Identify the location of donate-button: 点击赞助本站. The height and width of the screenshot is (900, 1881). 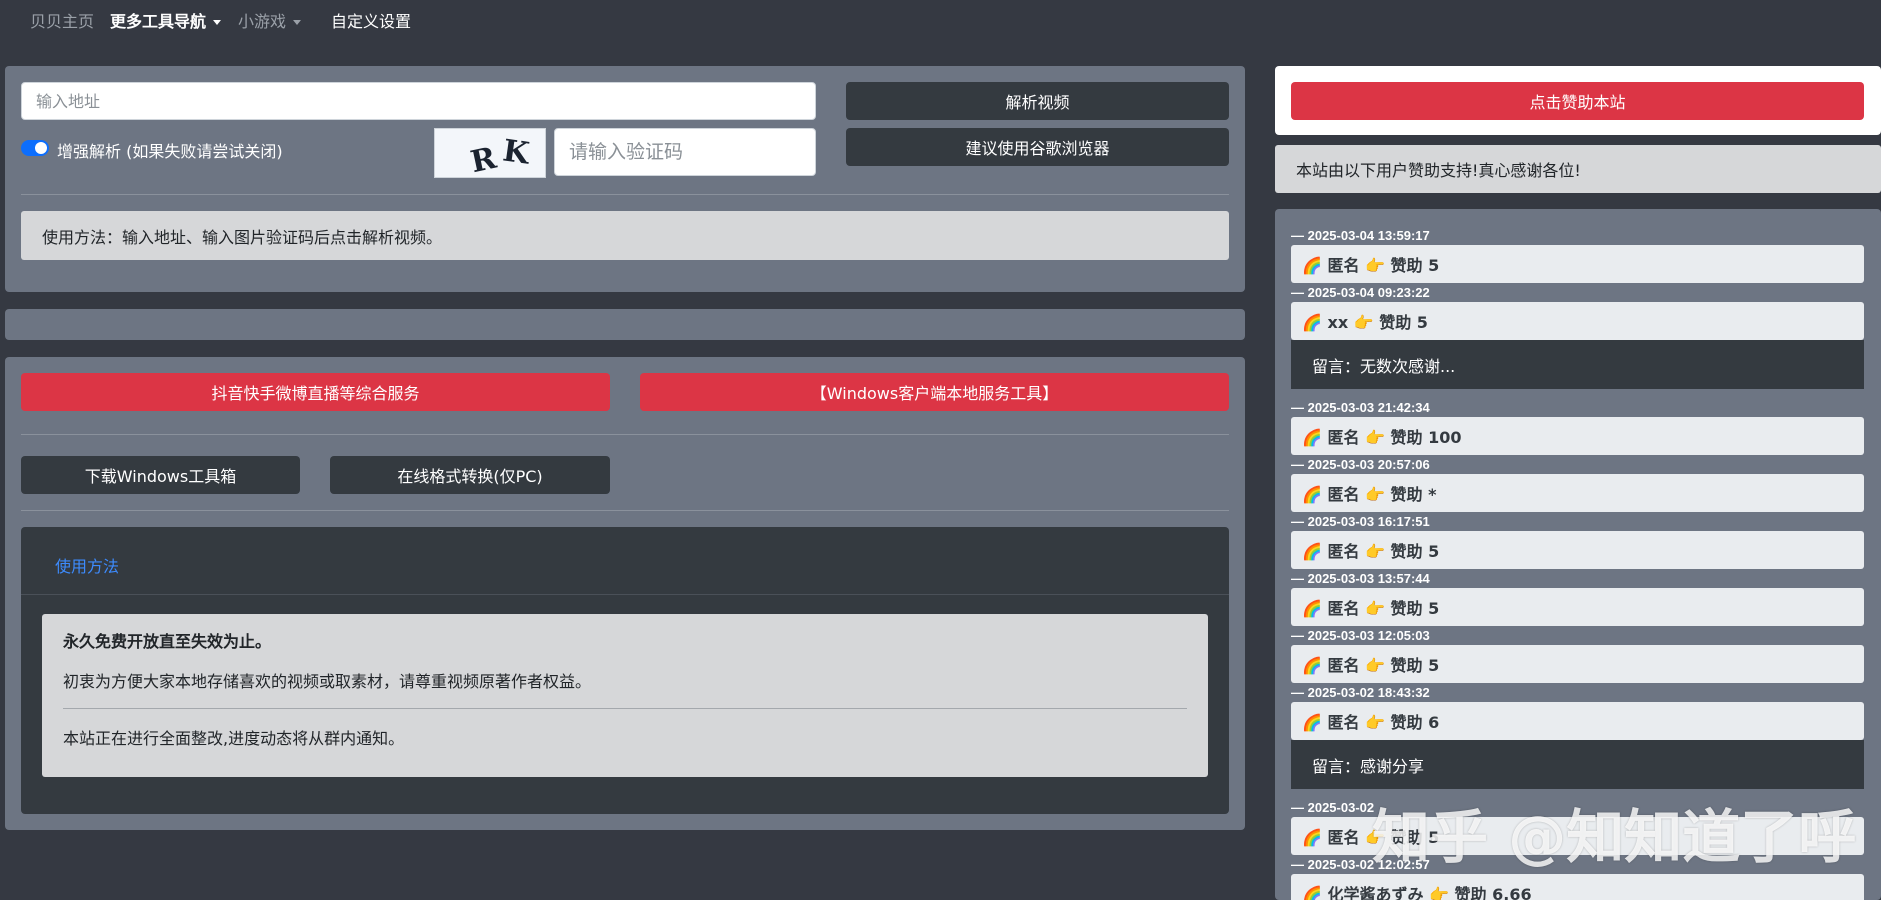
(1577, 101).